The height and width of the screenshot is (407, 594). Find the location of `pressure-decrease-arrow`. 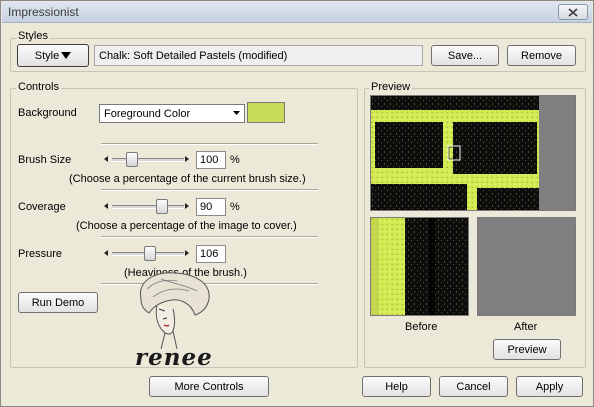

pressure-decrease-arrow is located at coordinates (106, 253).